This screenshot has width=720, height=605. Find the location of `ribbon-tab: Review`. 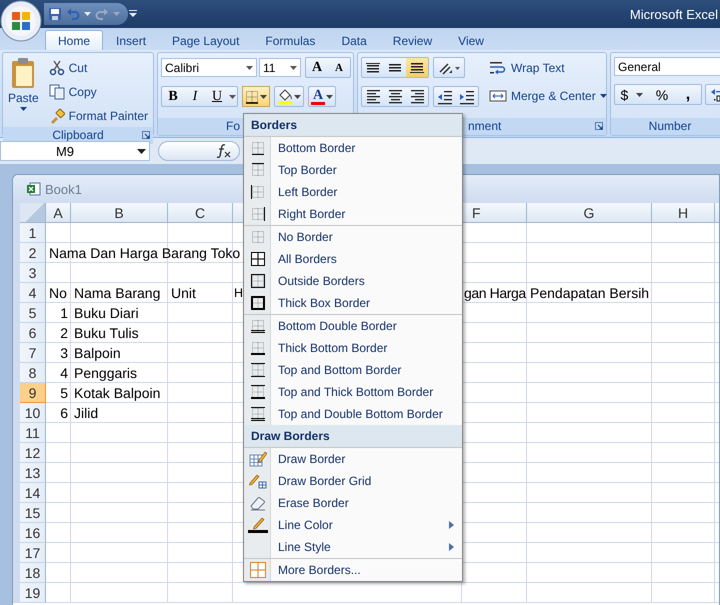

ribbon-tab: Review is located at coordinates (413, 40).